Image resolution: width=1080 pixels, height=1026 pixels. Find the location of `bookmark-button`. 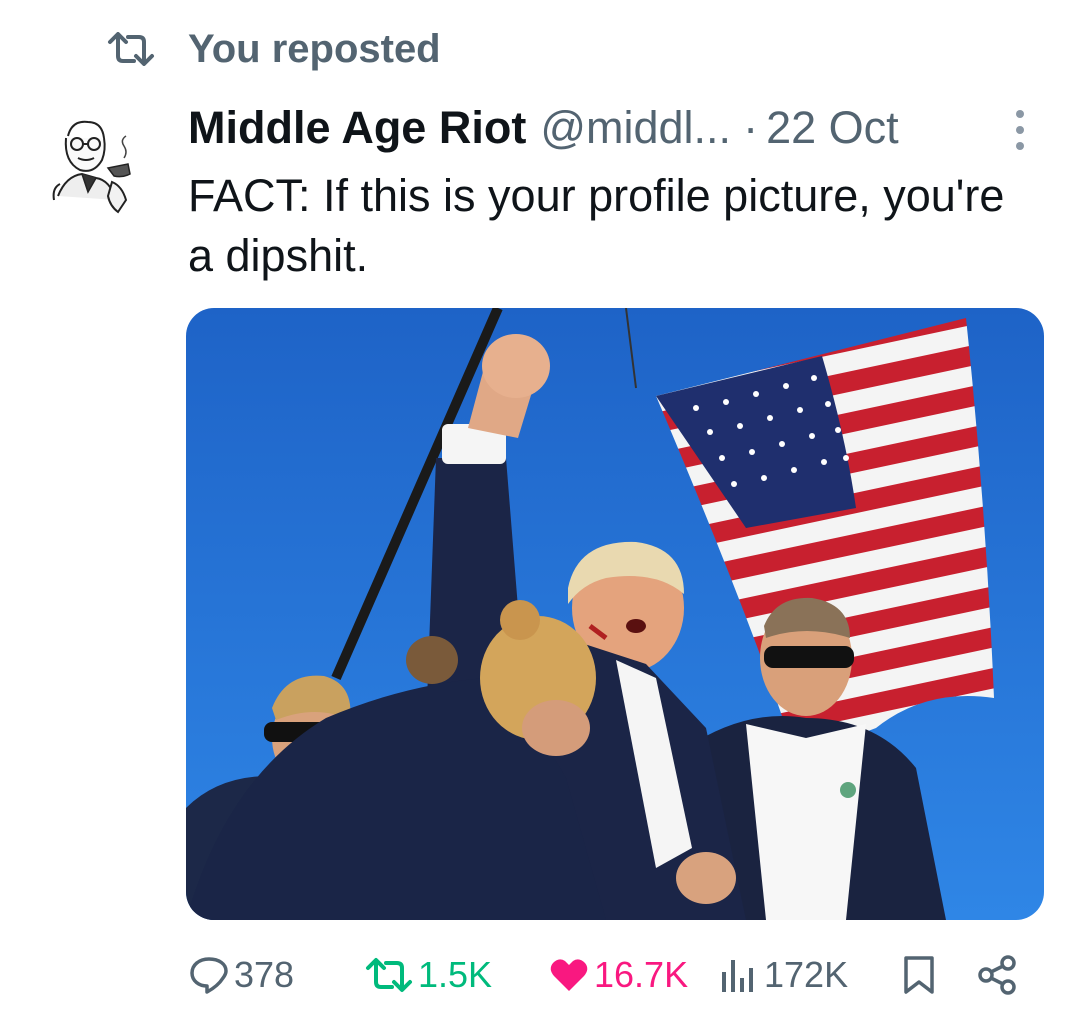

bookmark-button is located at coordinates (919, 975).